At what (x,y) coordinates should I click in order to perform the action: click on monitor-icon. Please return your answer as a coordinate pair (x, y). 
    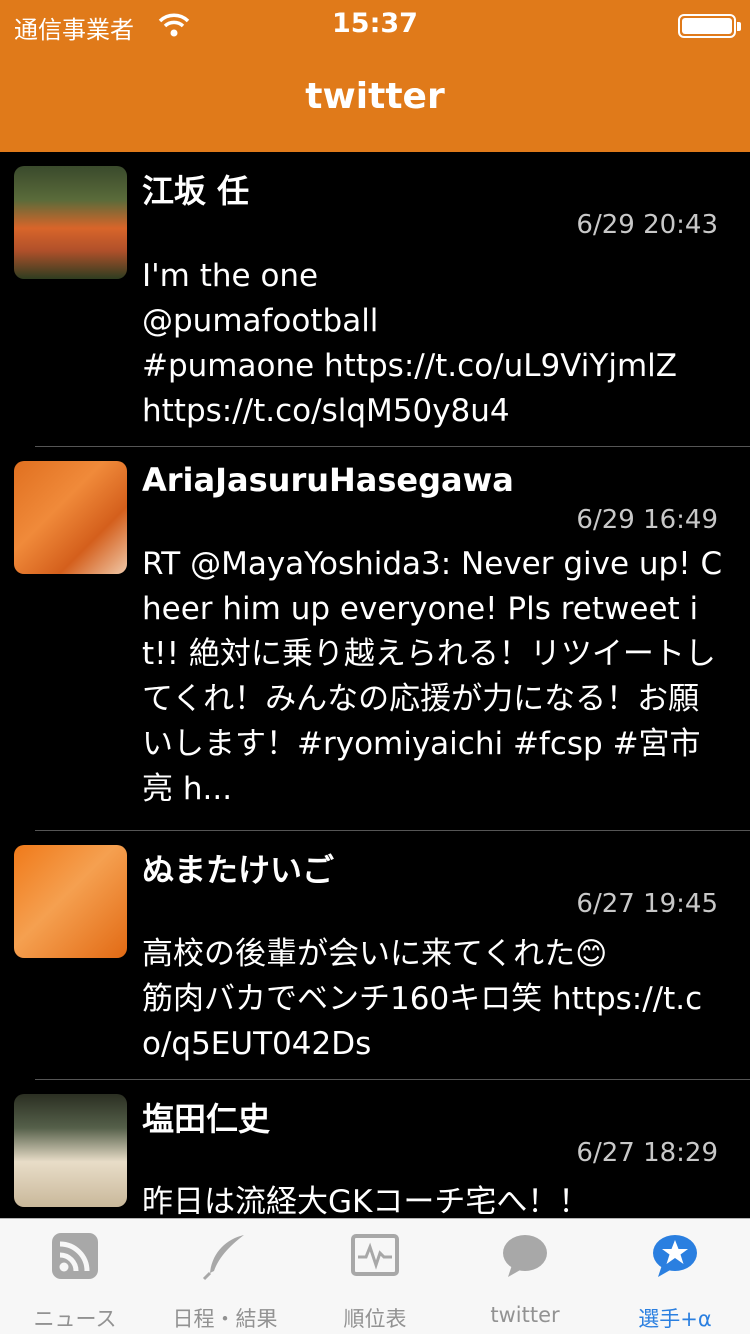
    Looking at the image, I should click on (375, 1255).